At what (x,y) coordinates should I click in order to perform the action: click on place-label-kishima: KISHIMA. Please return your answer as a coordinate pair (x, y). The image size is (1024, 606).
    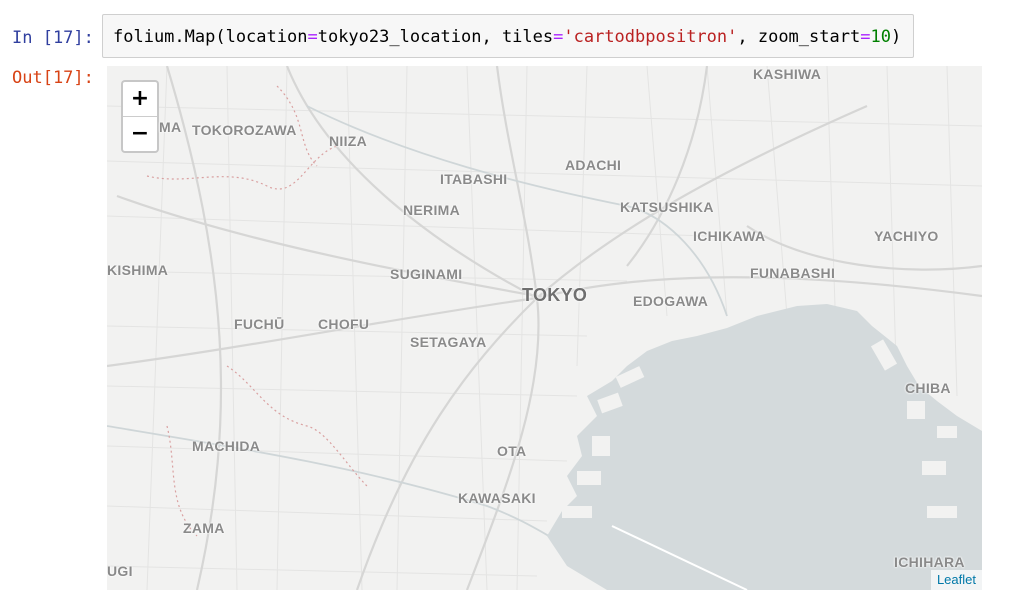
    Looking at the image, I should click on (138, 270).